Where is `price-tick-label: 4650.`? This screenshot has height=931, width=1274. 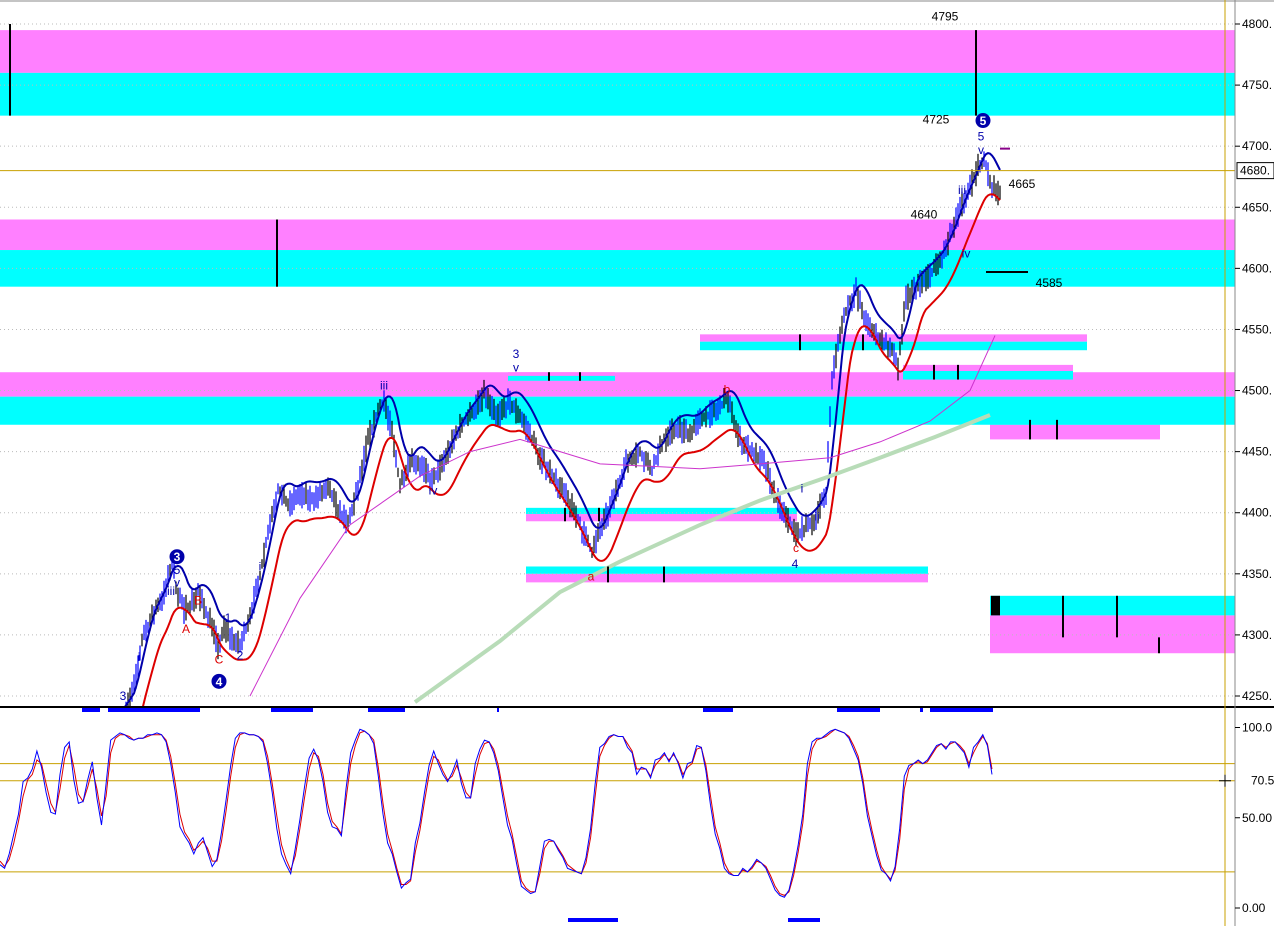 price-tick-label: 4650. is located at coordinates (1257, 207).